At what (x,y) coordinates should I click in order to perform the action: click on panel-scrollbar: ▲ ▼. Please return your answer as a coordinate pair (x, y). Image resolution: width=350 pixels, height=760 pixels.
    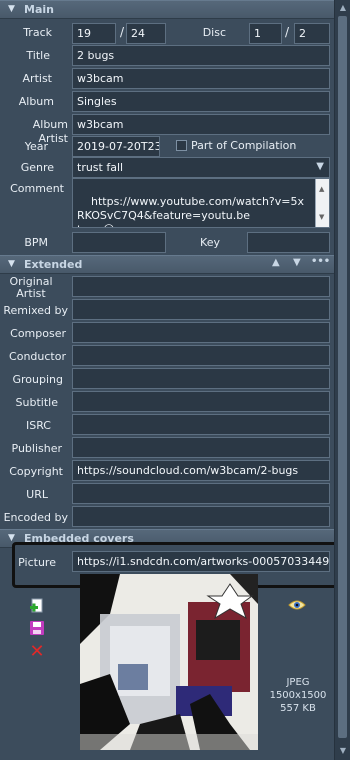
    Looking at the image, I should click on (342, 380).